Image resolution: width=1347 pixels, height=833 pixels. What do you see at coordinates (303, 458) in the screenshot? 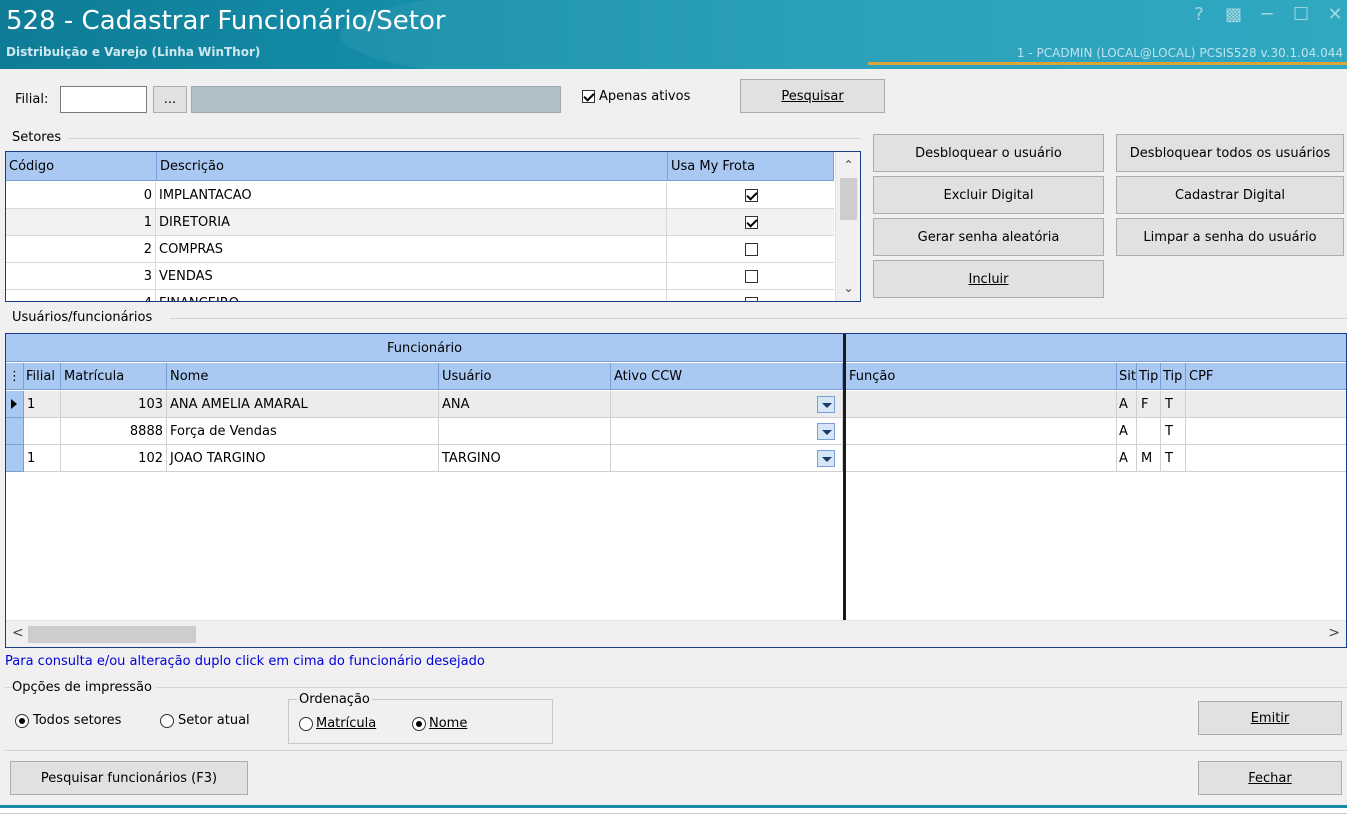
I see `func-nome: JOAO TARGINO` at bounding box center [303, 458].